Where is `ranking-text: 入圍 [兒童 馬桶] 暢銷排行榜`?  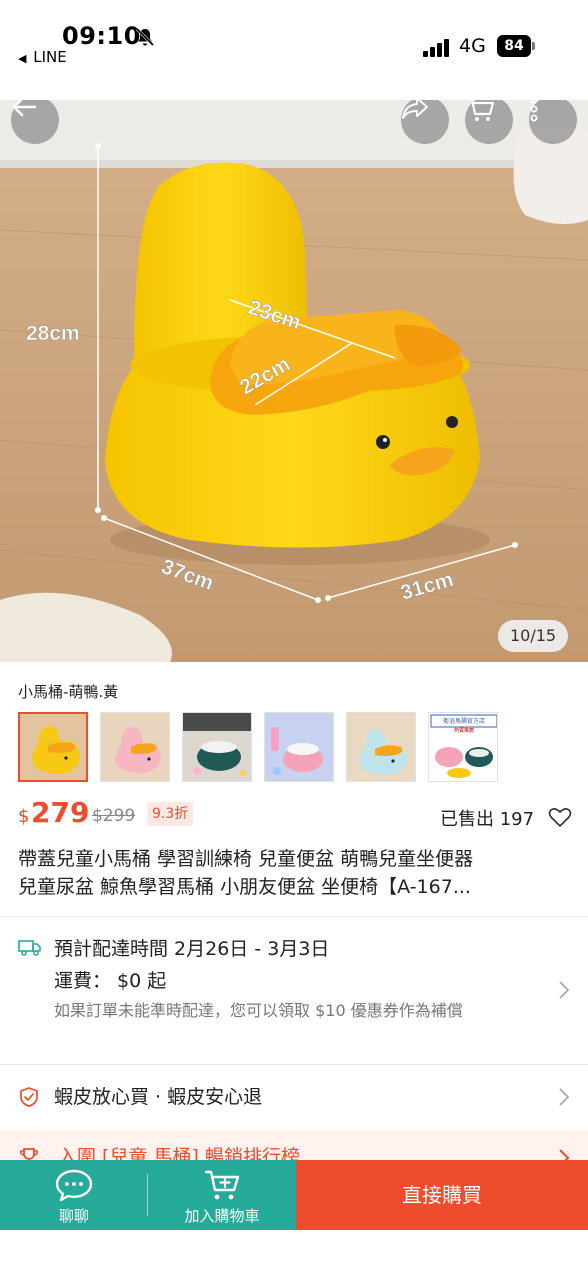
ranking-text: 入圍 [兒童 馬桶] 暢銷排行榜 is located at coordinates (179, 1153).